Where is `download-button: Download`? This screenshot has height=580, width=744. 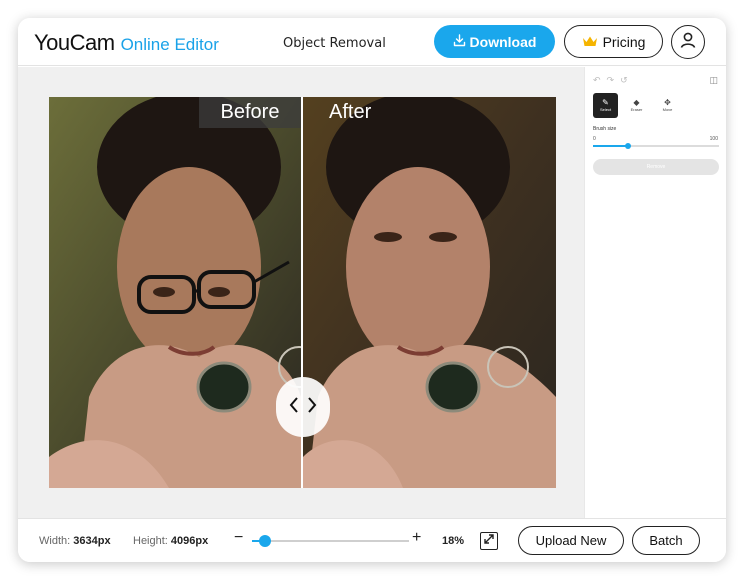 download-button: Download is located at coordinates (494, 41).